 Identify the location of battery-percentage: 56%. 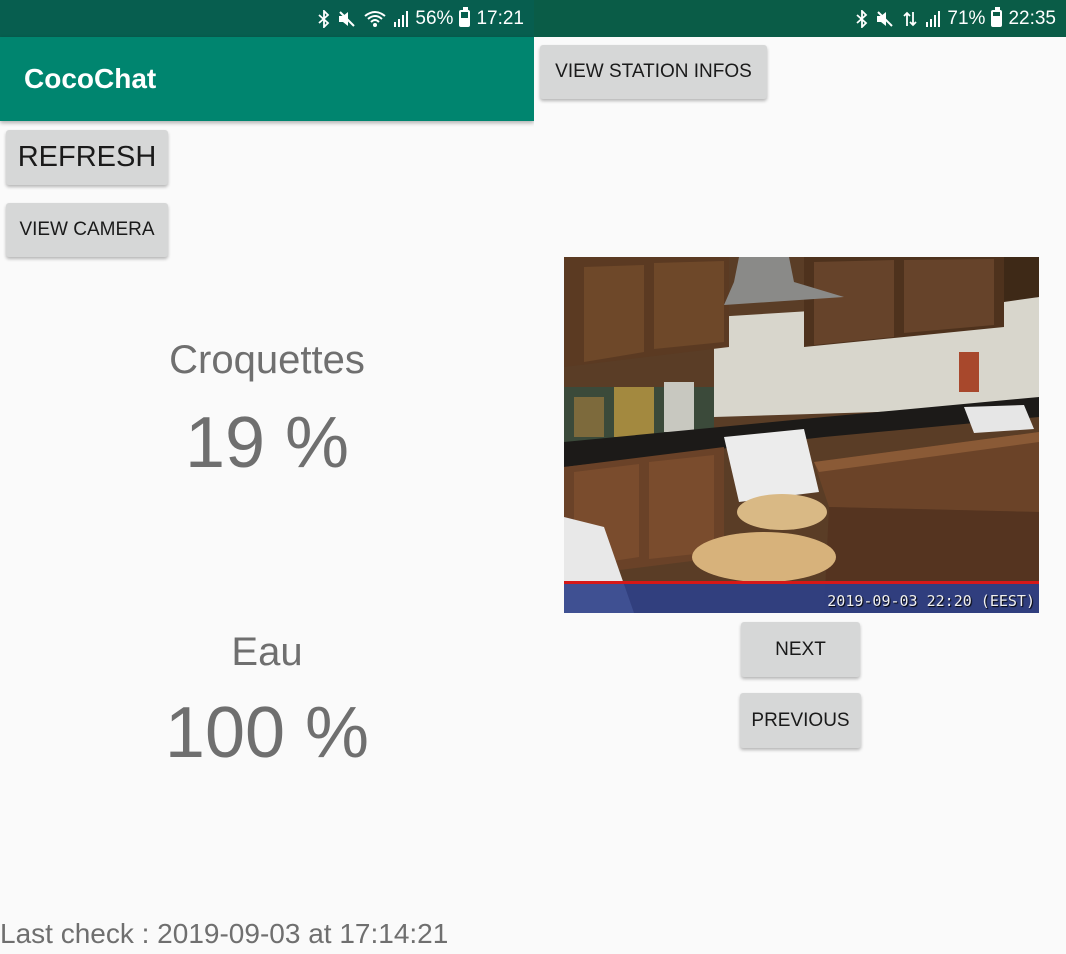
(434, 18).